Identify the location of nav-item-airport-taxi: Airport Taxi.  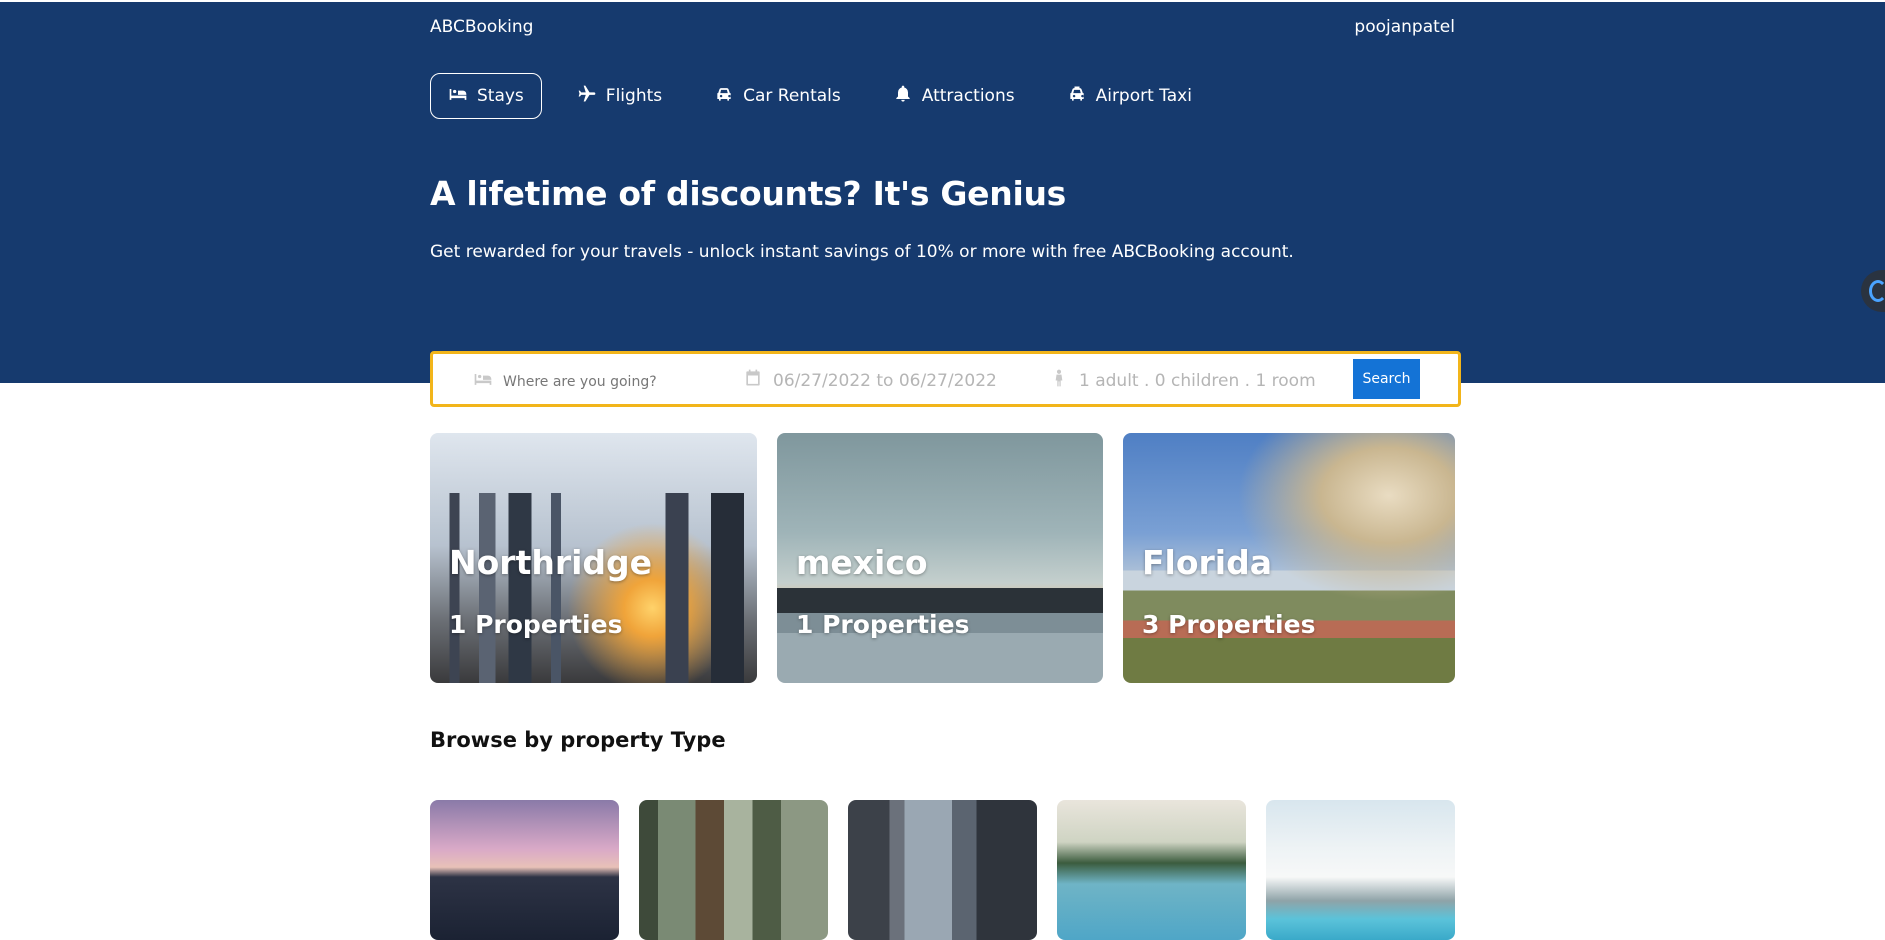
(1129, 96).